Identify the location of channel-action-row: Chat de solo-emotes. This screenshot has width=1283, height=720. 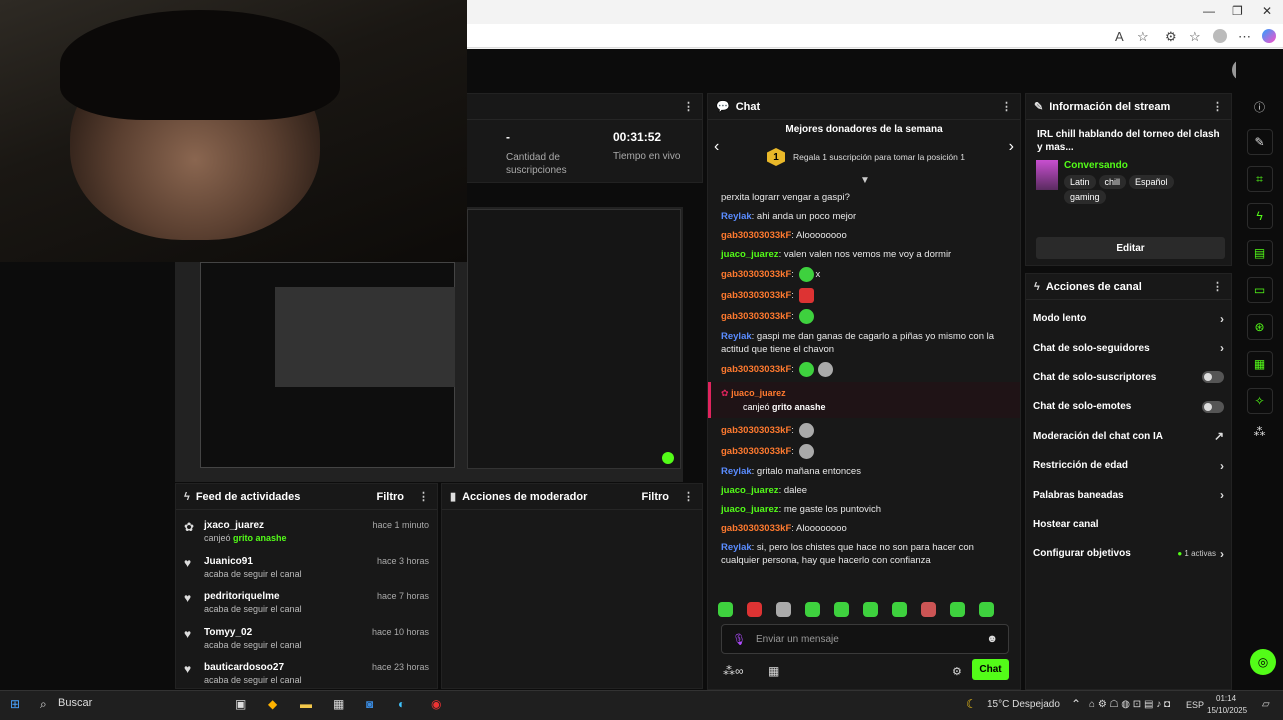
(1128, 406).